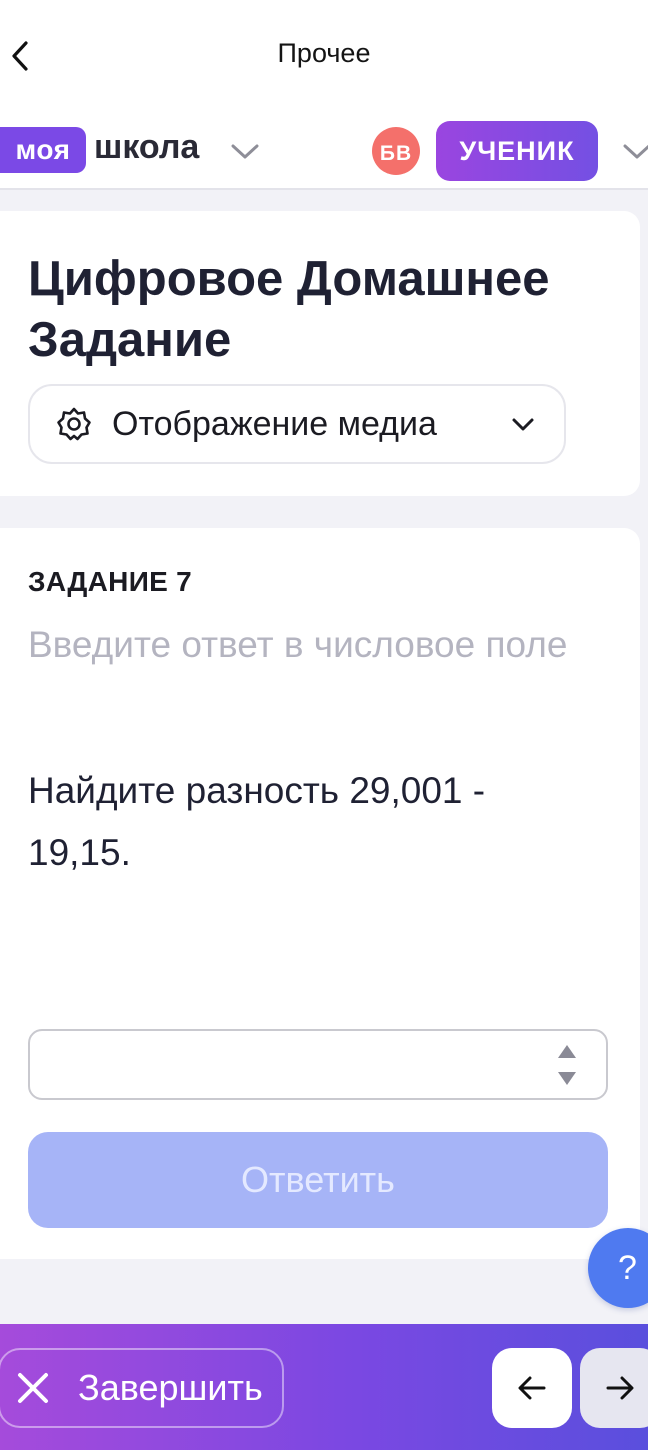  What do you see at coordinates (318, 1180) in the screenshot?
I see `submit-answer-button: Ответить` at bounding box center [318, 1180].